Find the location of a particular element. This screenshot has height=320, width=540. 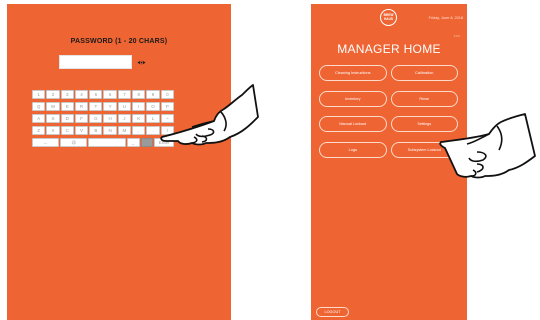

key: N is located at coordinates (110, 130).